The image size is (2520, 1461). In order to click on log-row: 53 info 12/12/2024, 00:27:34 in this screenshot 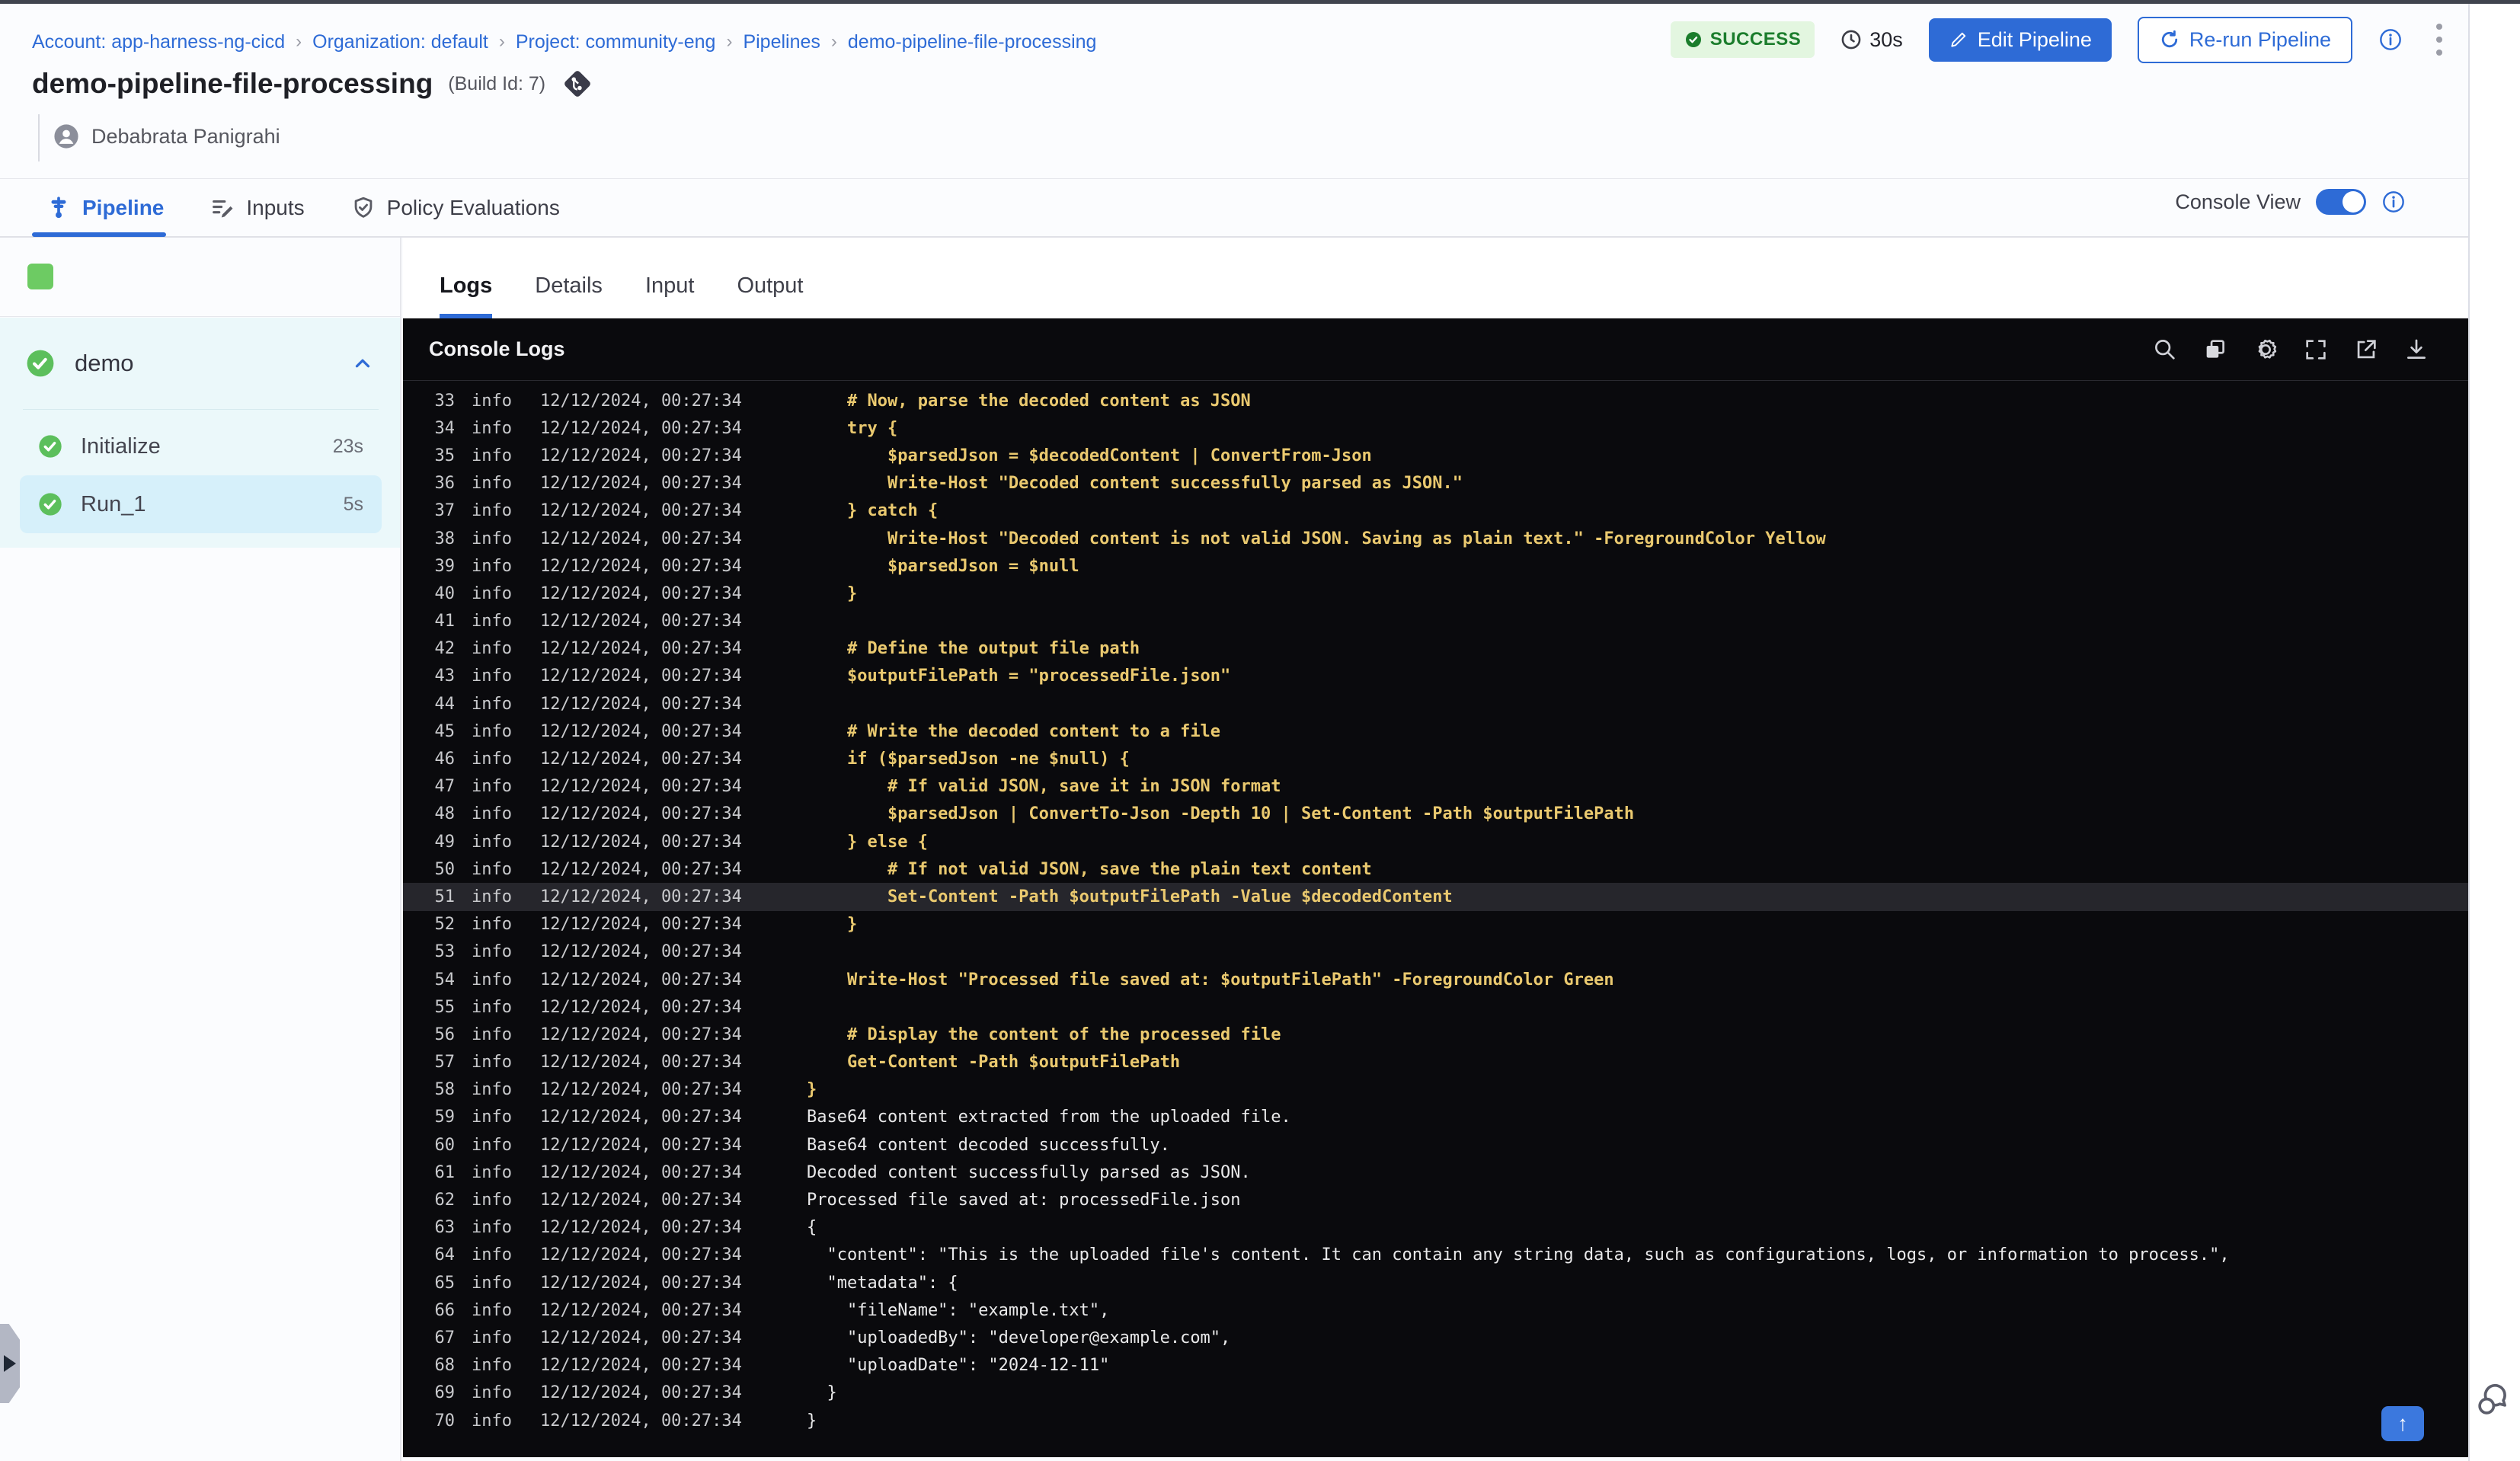, I will do `click(1435, 952)`.